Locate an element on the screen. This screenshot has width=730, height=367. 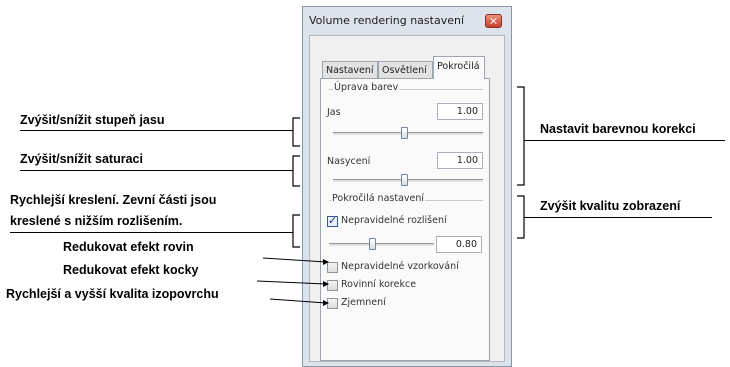
annotation-color-correction: Nastavit barevnou korekci is located at coordinates (618, 129).